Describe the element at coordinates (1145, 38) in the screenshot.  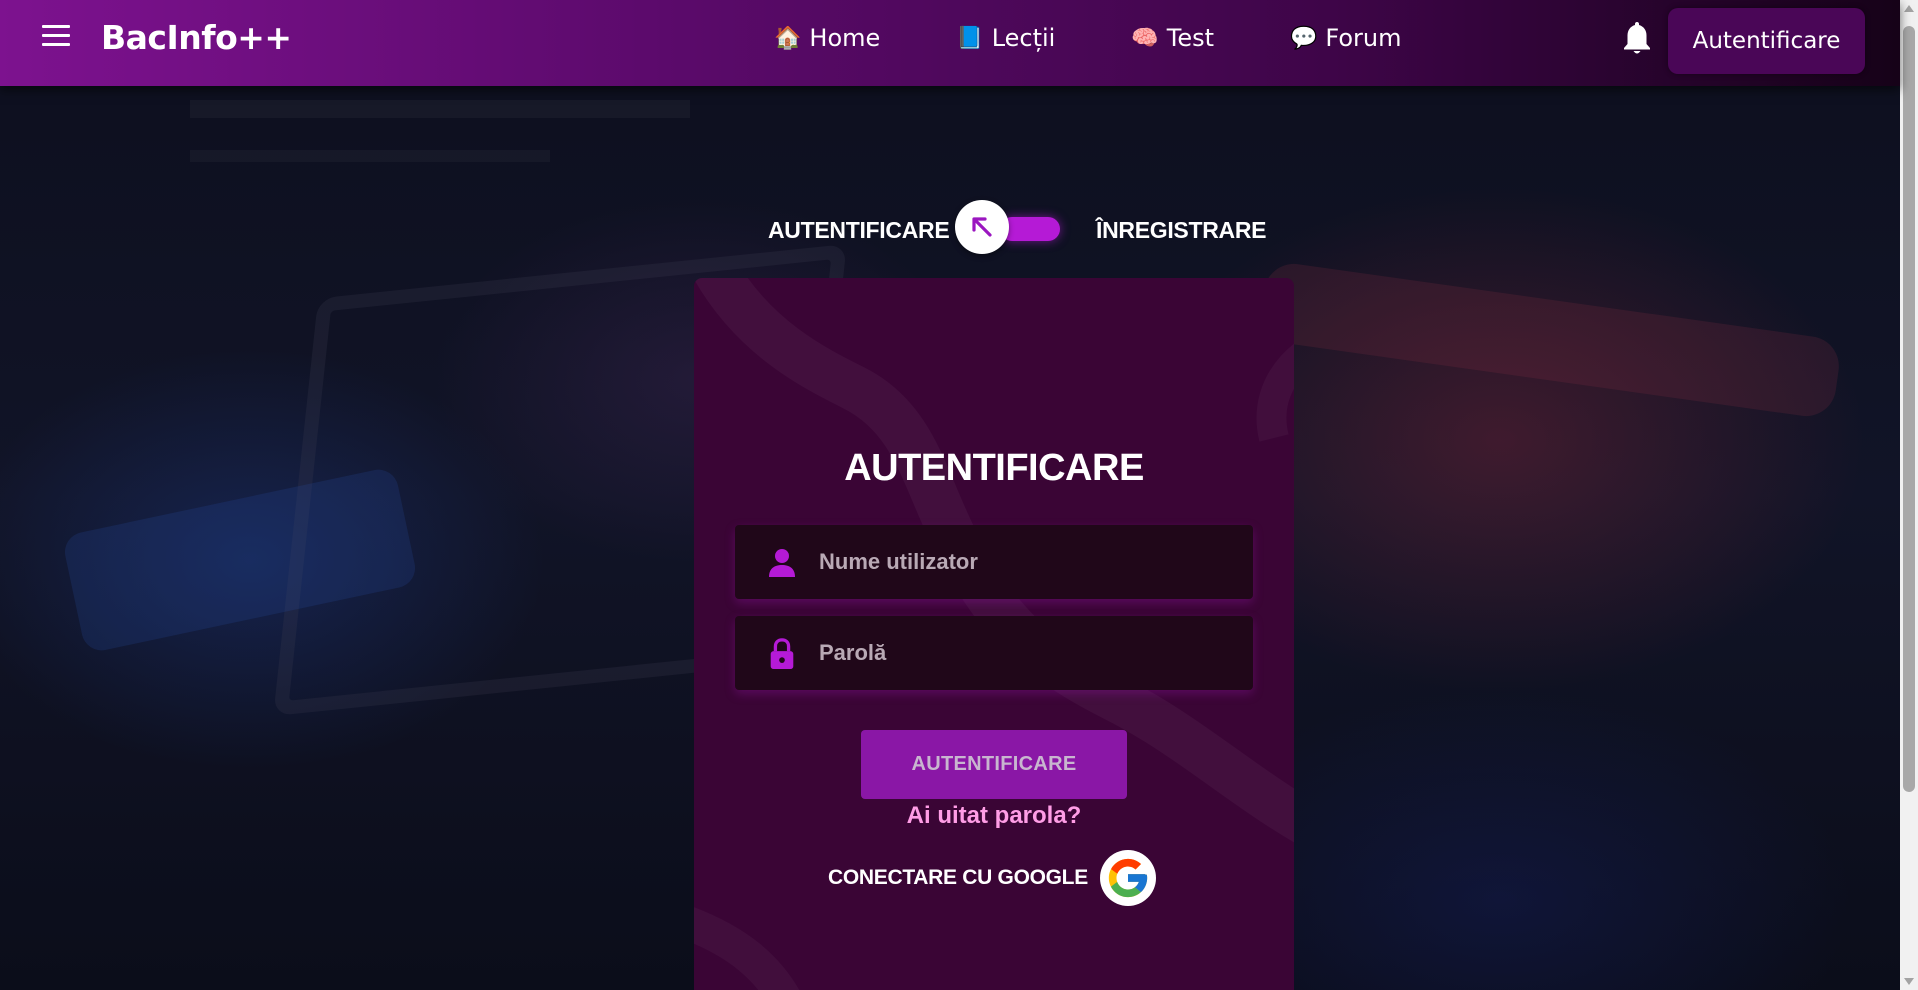
I see `brain-icon: 🧠` at that location.